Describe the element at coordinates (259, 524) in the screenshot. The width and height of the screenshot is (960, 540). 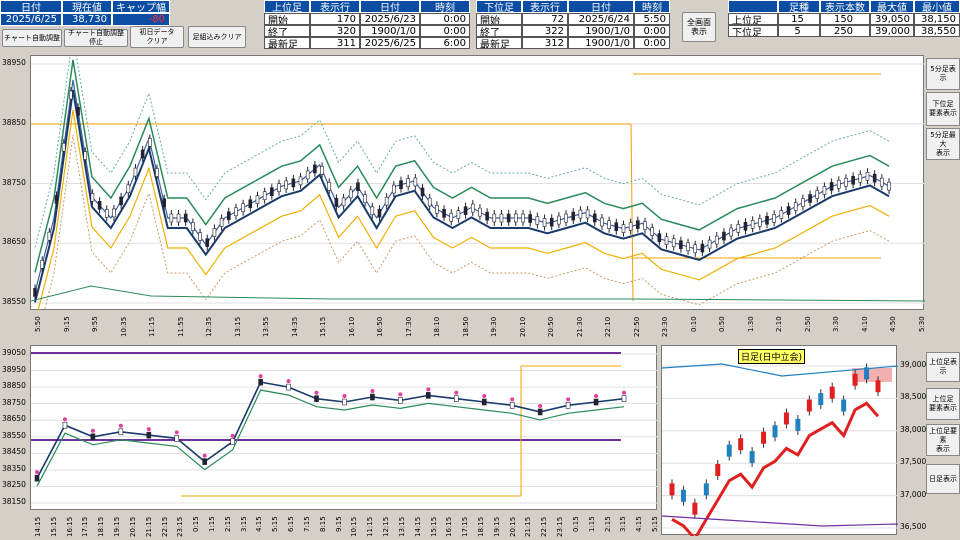
I see `x-tick-label: 4:15` at that location.